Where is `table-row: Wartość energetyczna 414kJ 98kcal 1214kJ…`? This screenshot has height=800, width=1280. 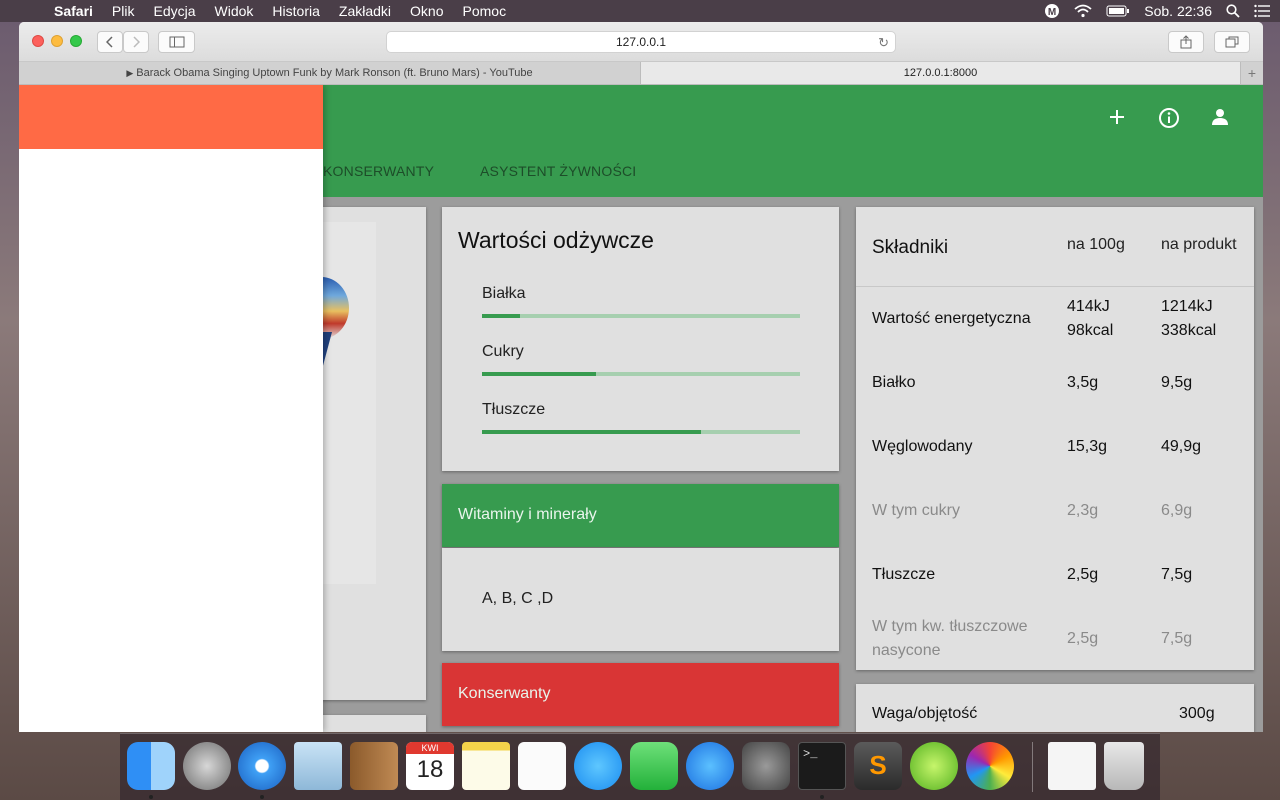
table-row: Wartość energetyczna 414kJ 98kcal 1214kJ… is located at coordinates (1055, 327).